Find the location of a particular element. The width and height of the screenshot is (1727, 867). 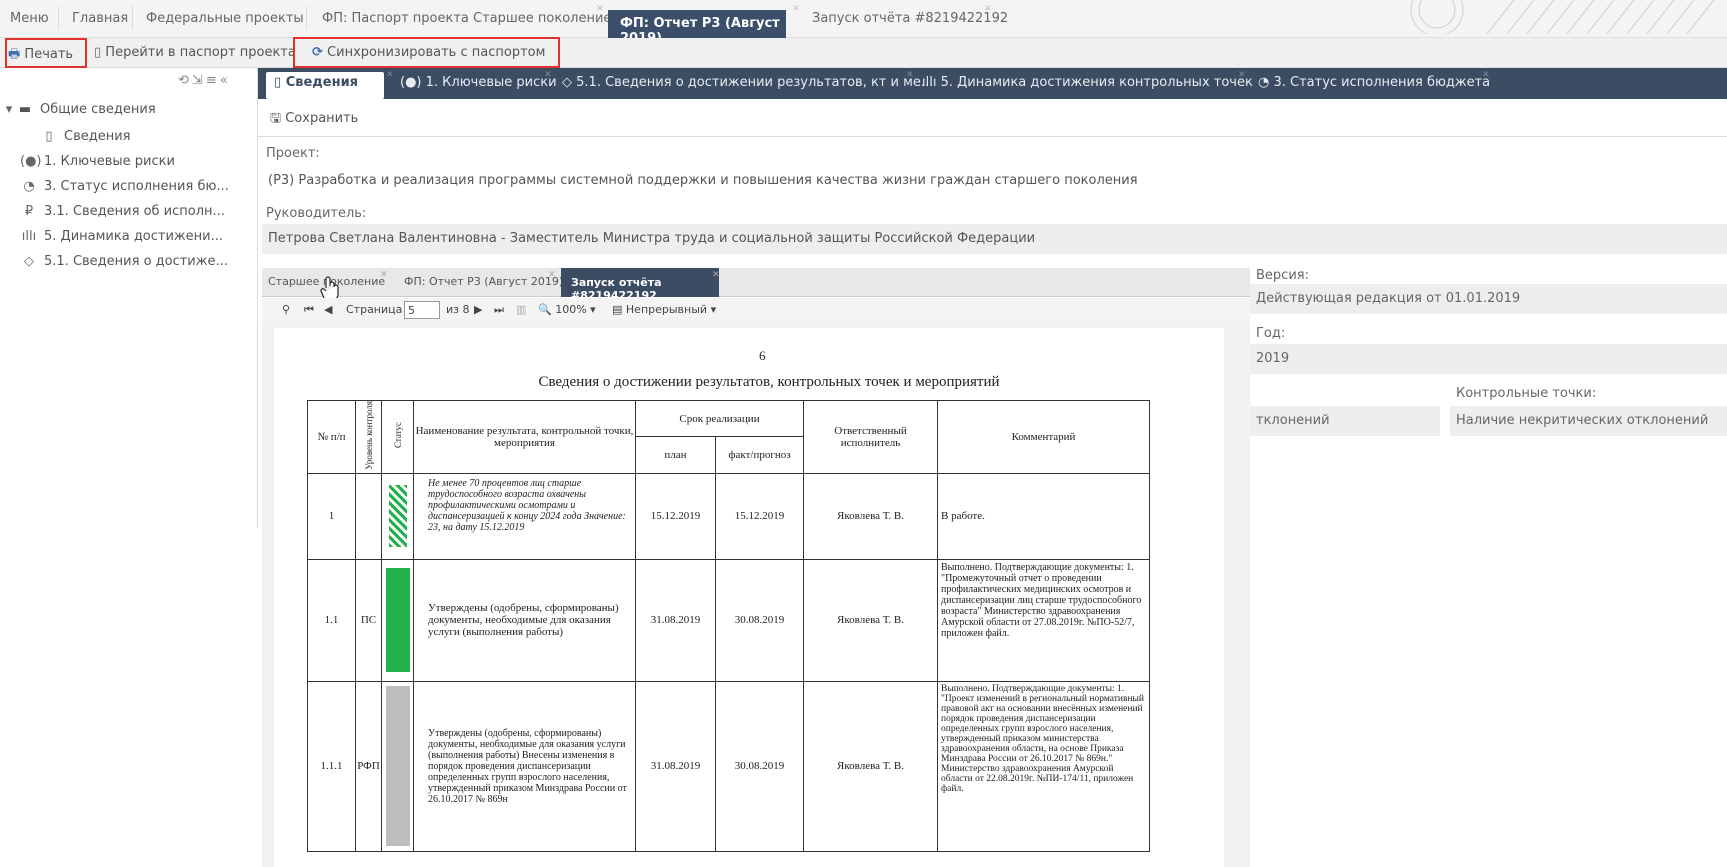

prev-page-icon: ◀ is located at coordinates (328, 309).